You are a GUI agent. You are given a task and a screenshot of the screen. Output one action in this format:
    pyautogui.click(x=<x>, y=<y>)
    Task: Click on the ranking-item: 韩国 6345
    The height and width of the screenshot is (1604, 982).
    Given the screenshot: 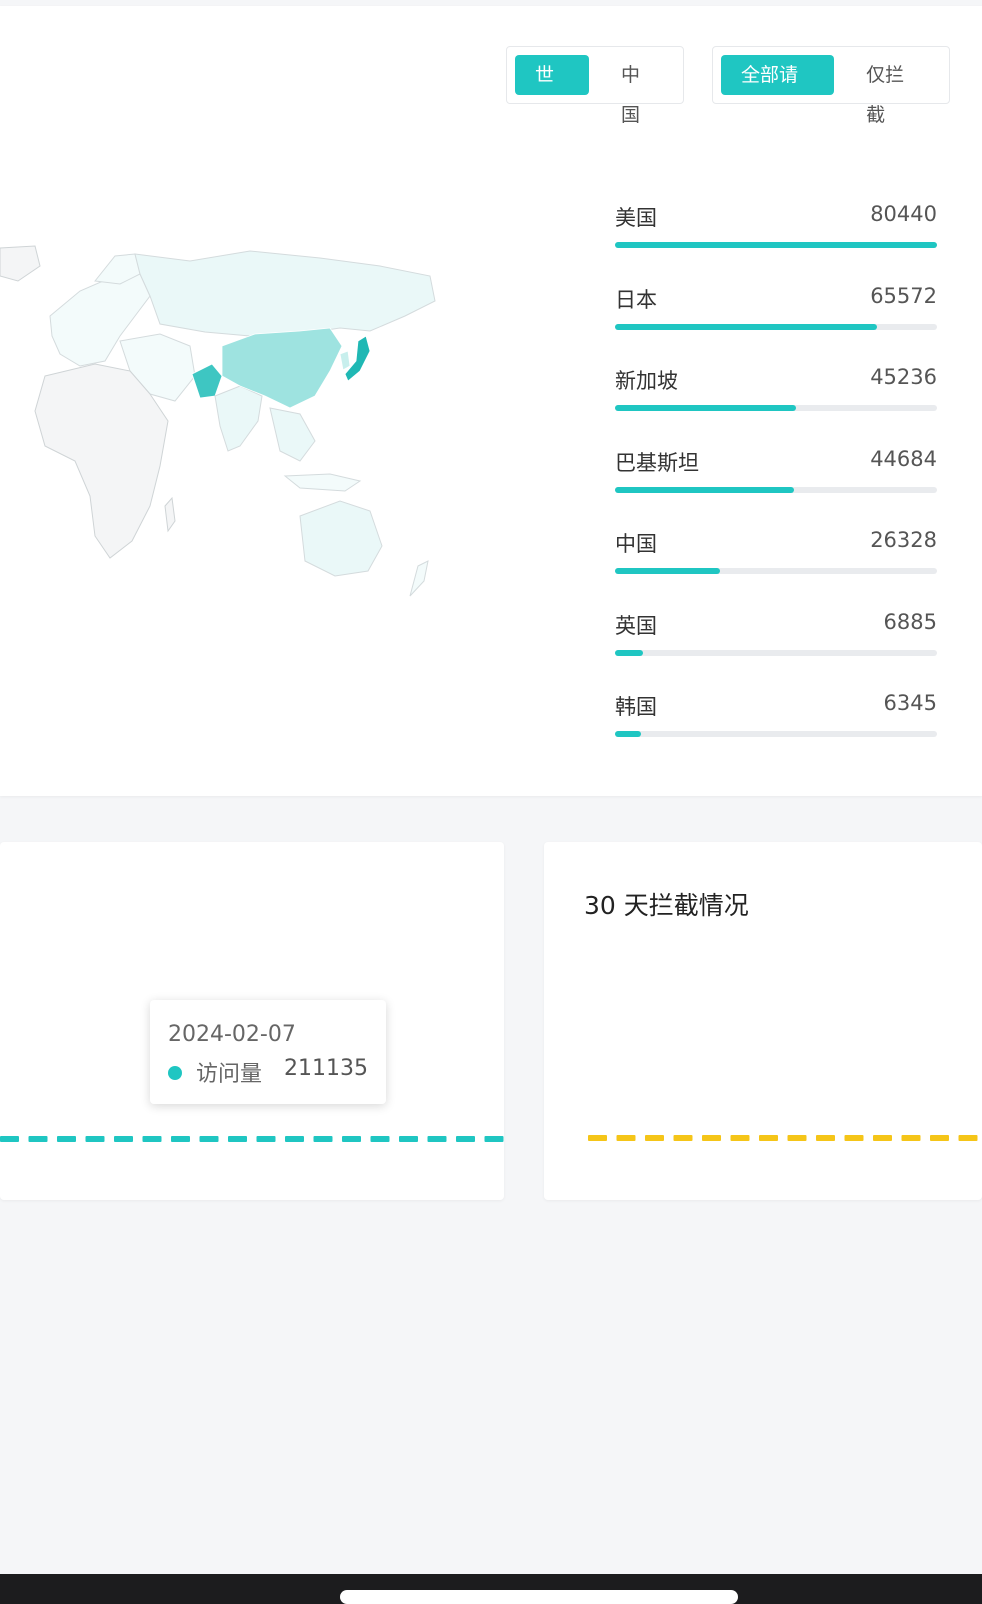 What is the action you would take?
    pyautogui.click(x=776, y=724)
    